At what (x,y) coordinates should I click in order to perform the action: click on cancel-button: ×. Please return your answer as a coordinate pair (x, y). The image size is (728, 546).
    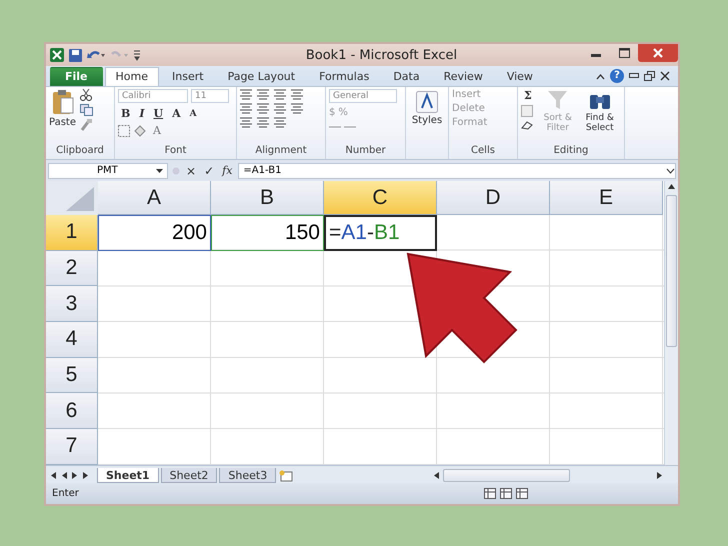
    Looking at the image, I should click on (191, 171).